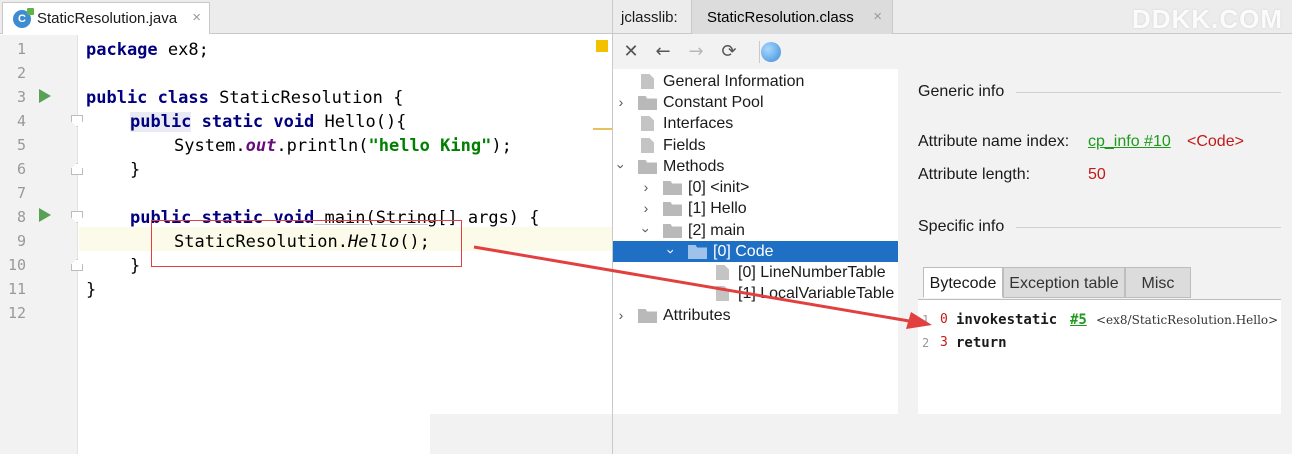 This screenshot has height=454, width=1292. I want to click on tree-item-label: [0] Code, so click(743, 251).